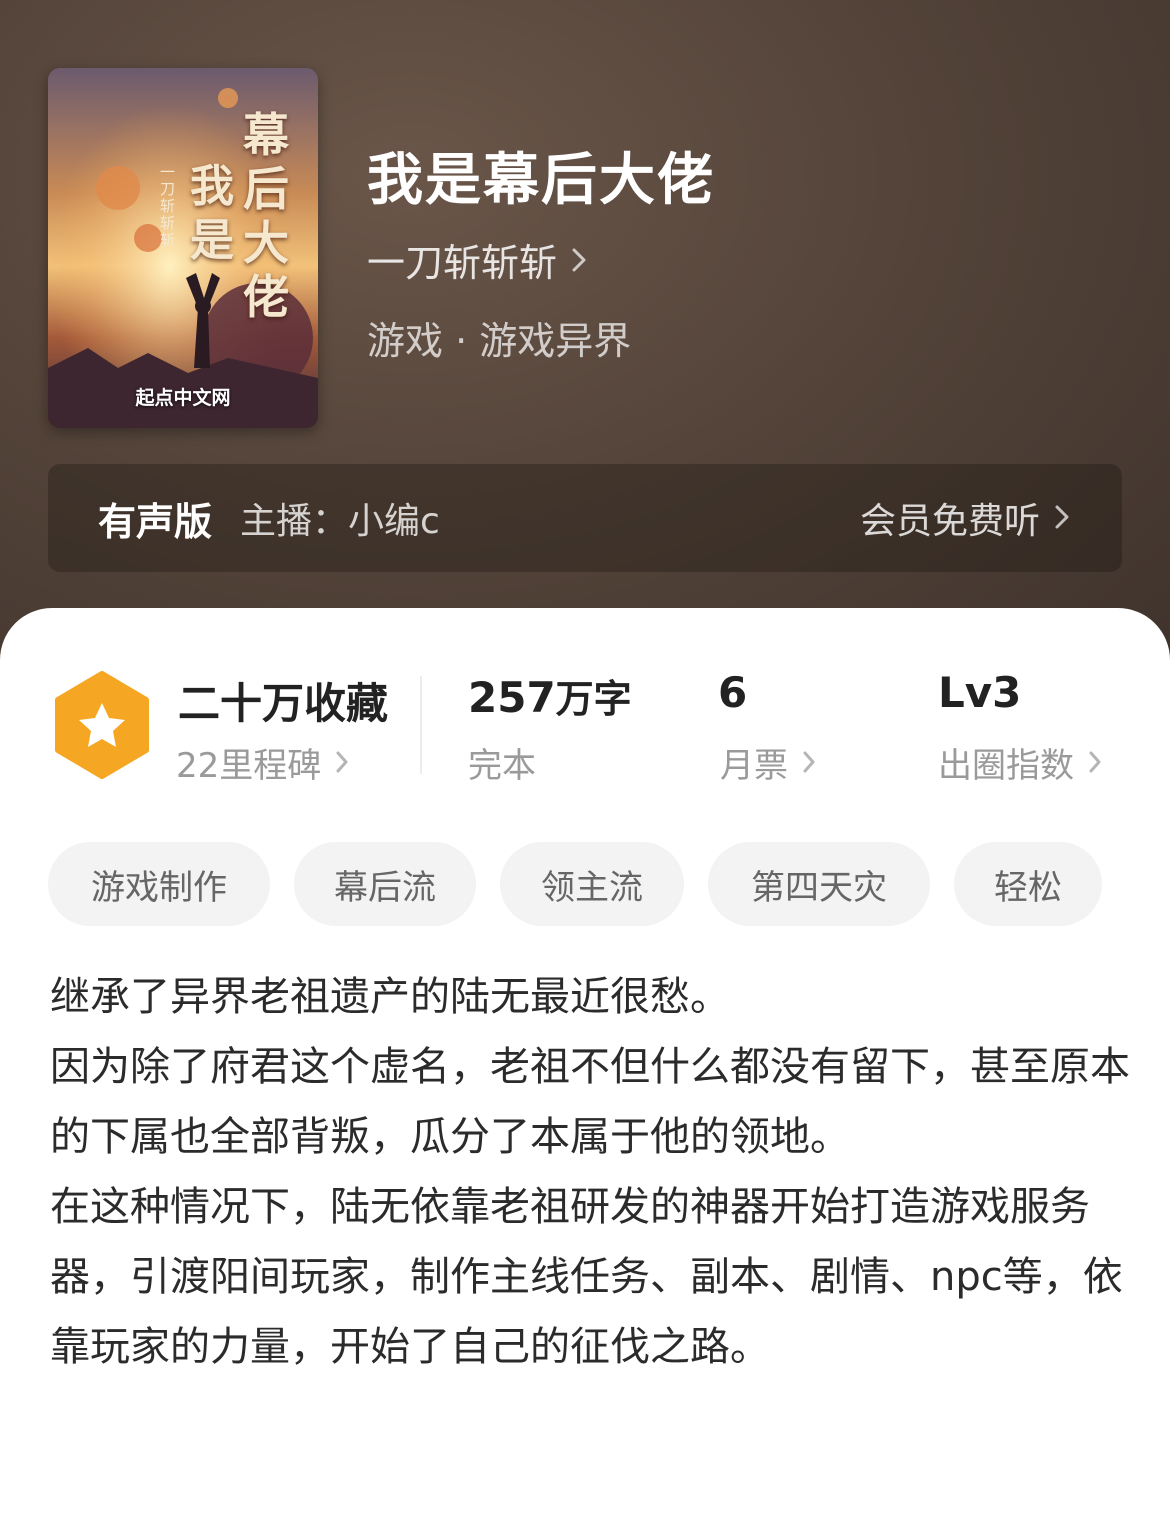  Describe the element at coordinates (421, 725) in the screenshot. I see `stats-divider` at that location.